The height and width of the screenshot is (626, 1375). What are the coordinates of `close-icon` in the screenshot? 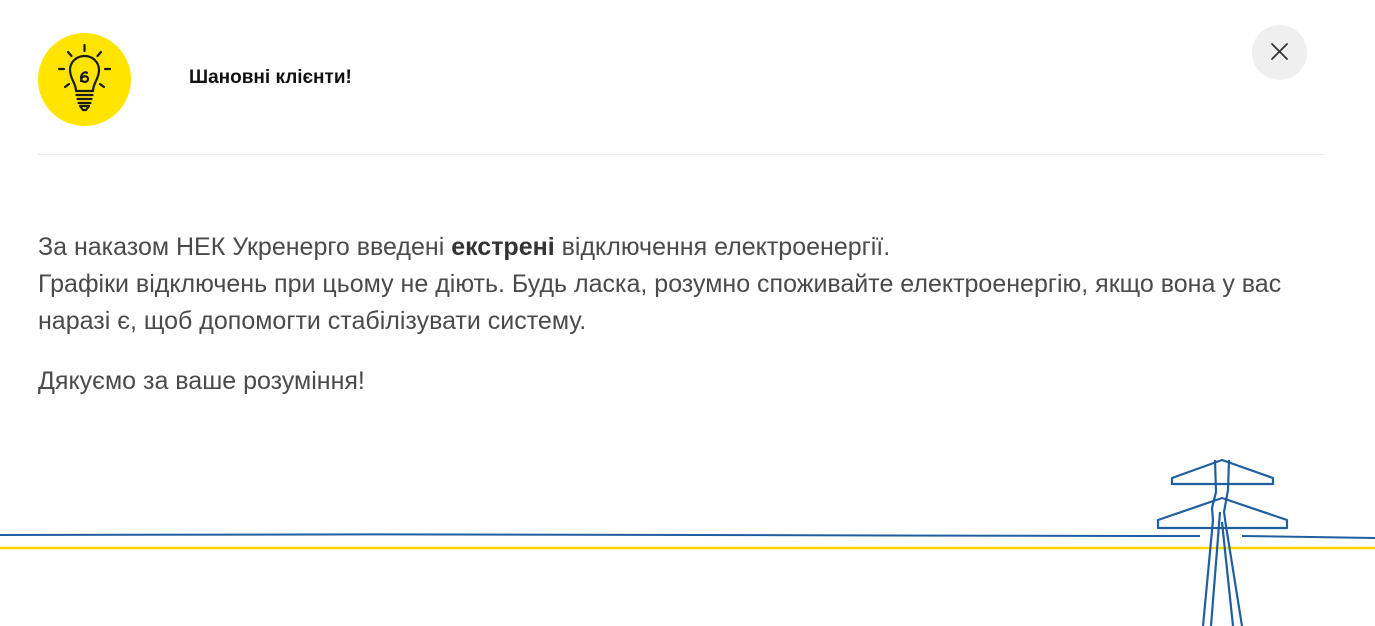 It's located at (1279, 51).